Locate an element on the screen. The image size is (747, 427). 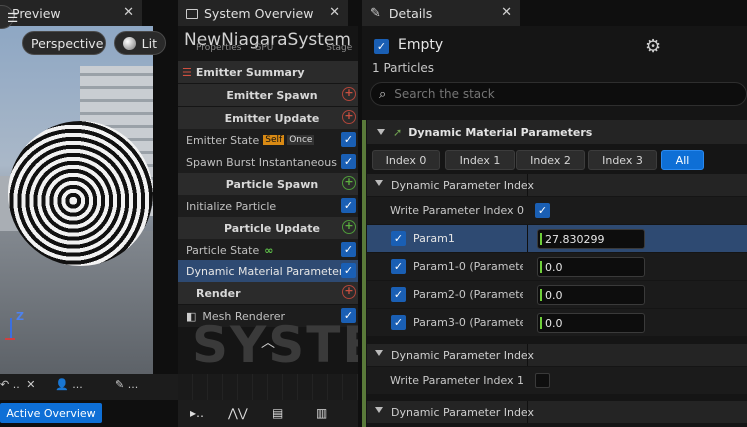
index-2-button: Index 2 is located at coordinates (550, 160).